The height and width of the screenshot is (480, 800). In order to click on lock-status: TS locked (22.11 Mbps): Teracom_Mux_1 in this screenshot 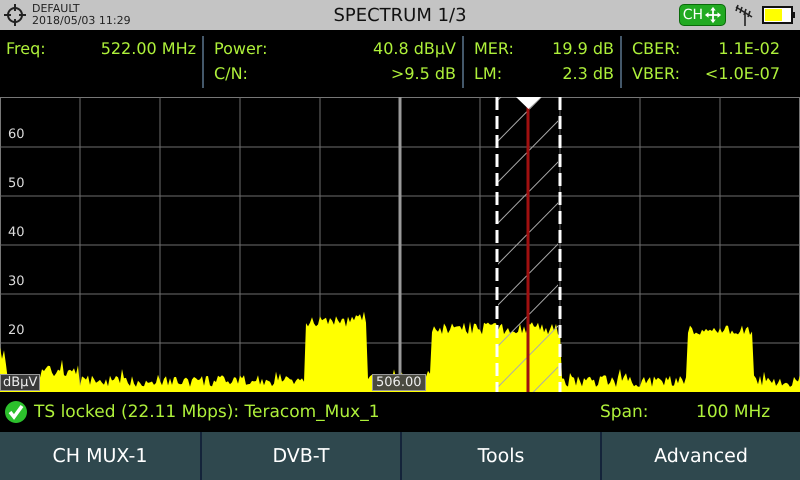, I will do `click(207, 412)`.